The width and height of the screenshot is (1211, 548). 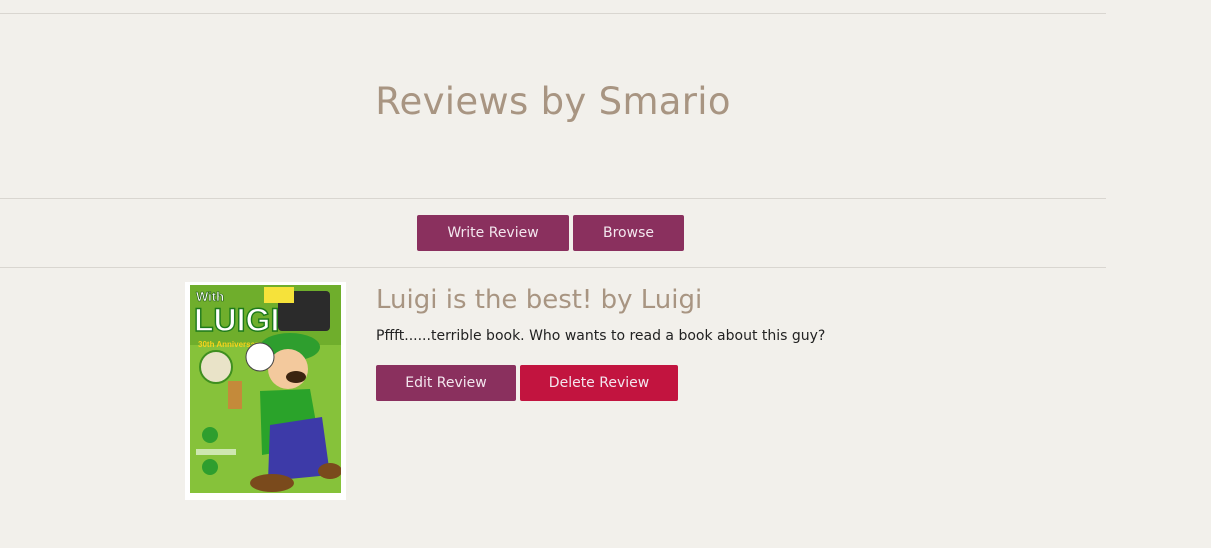 I want to click on book-cover-image: With LUIGI 30th Anniversary, so click(x=265, y=391).